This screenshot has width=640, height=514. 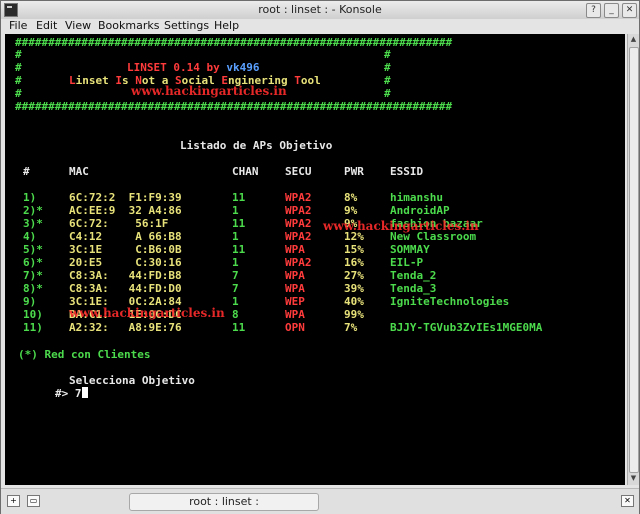 What do you see at coordinates (119, 223) in the screenshot?
I see `ap-row-3-mac: 6C:72: 56:1F` at bounding box center [119, 223].